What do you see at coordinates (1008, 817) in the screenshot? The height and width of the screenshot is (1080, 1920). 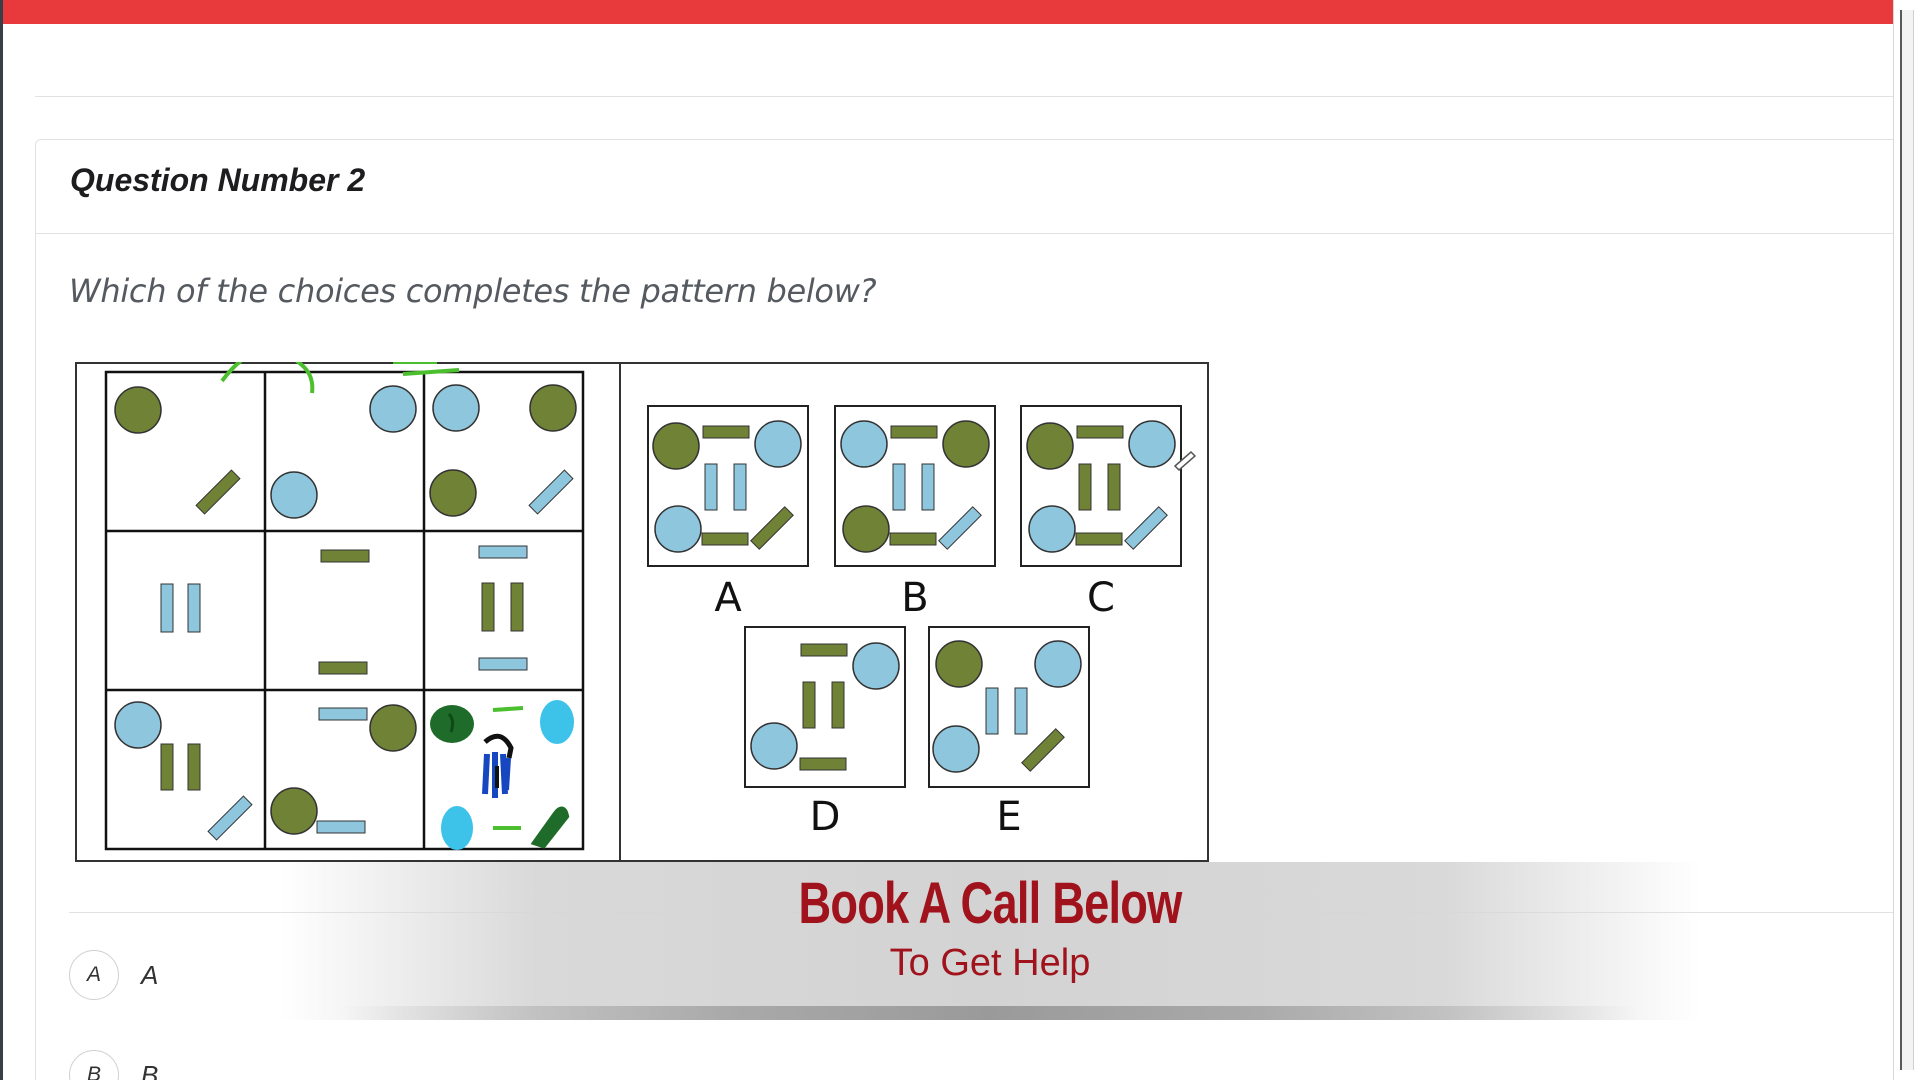 I see `choice-label-e: E` at bounding box center [1008, 817].